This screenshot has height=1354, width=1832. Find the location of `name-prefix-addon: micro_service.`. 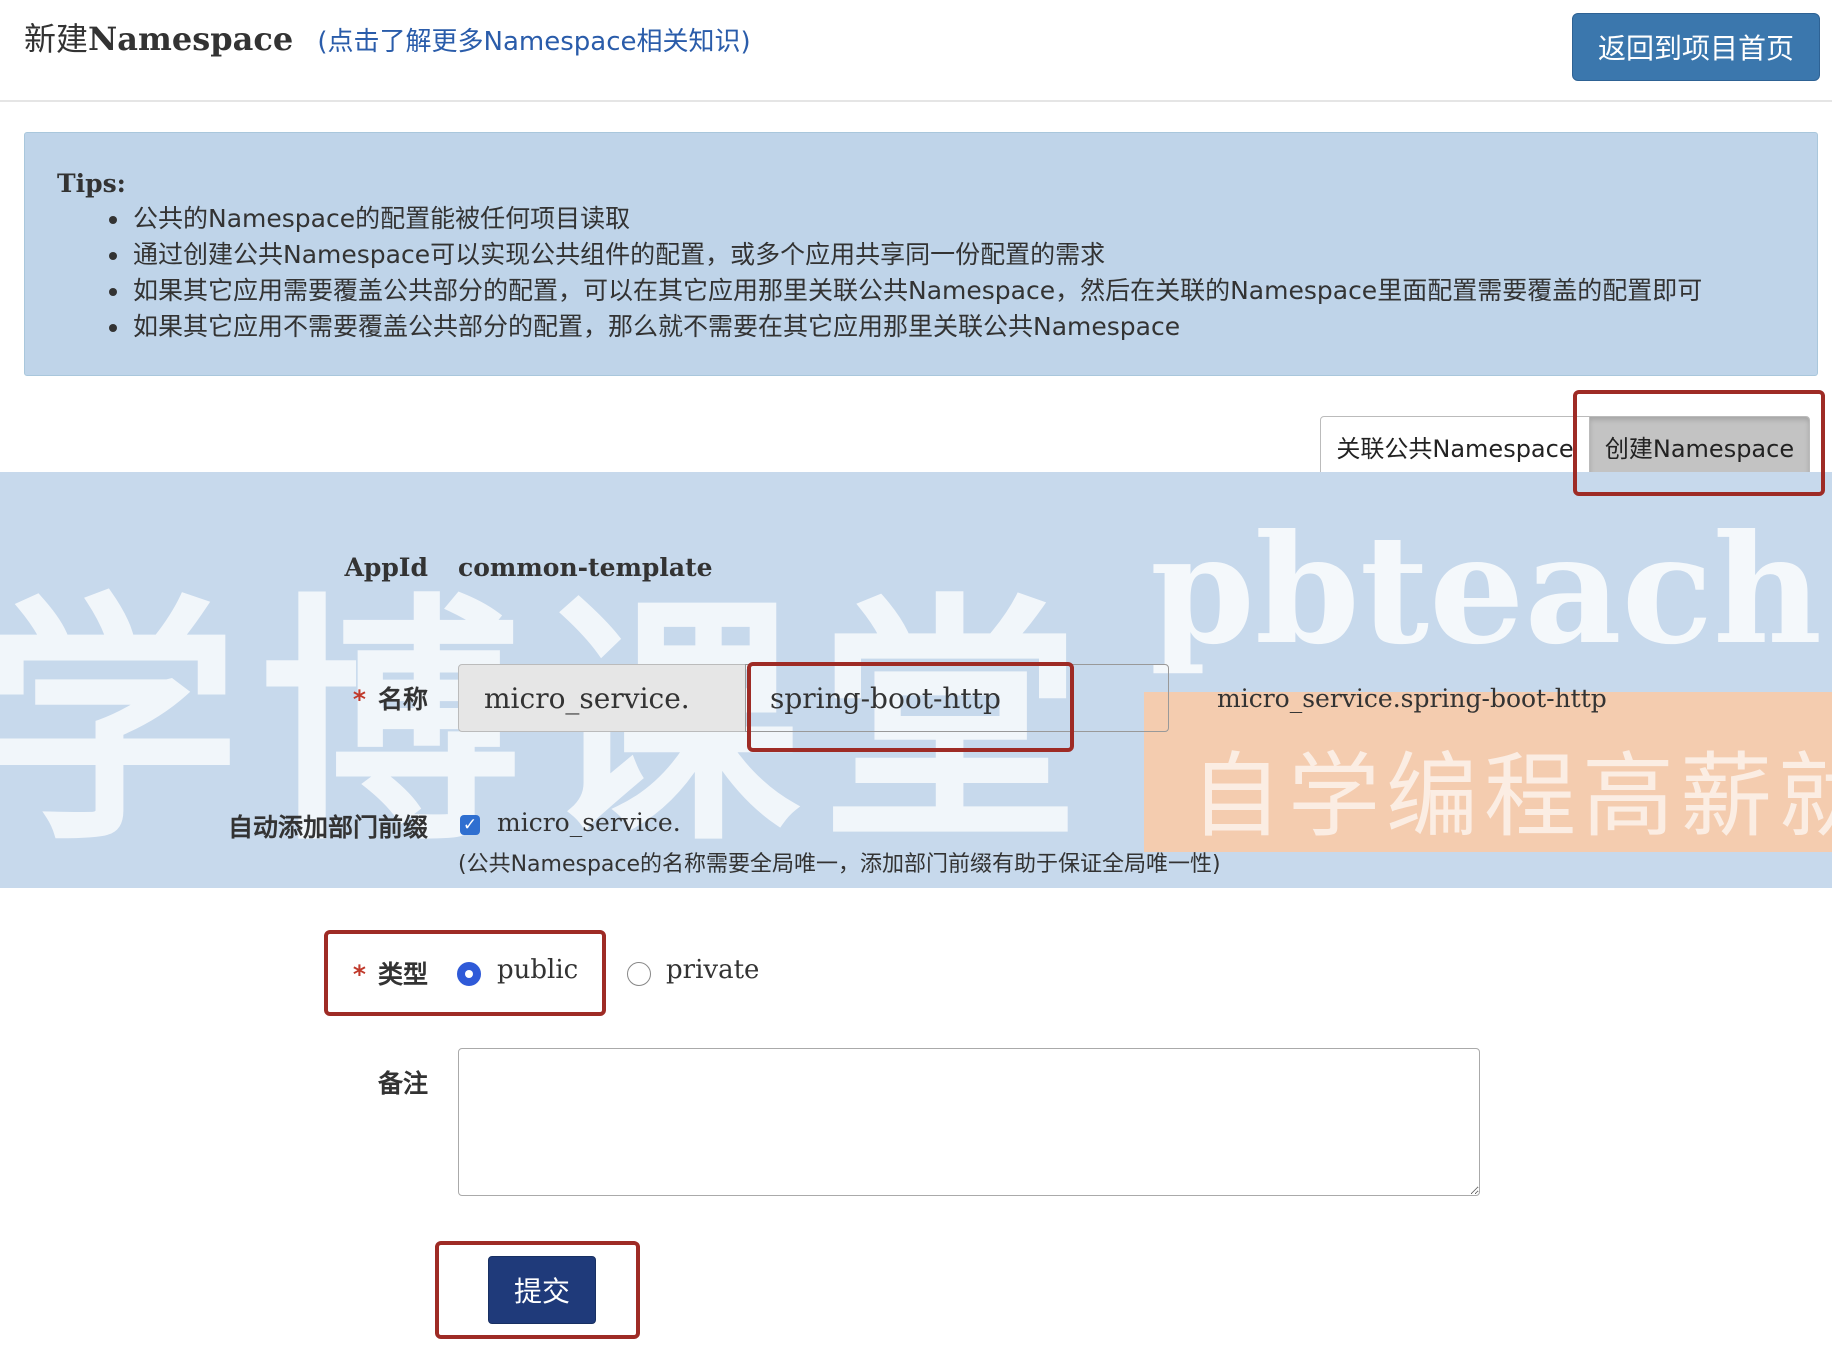

name-prefix-addon: micro_service. is located at coordinates (602, 698).